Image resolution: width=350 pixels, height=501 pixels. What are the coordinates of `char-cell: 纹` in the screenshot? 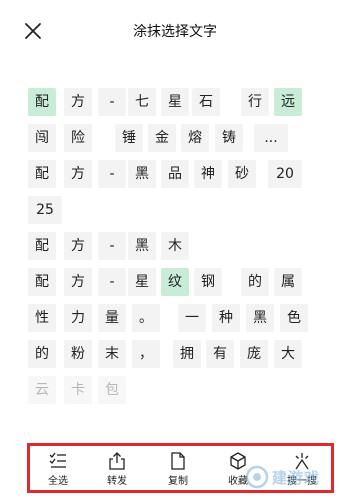 It's located at (175, 282).